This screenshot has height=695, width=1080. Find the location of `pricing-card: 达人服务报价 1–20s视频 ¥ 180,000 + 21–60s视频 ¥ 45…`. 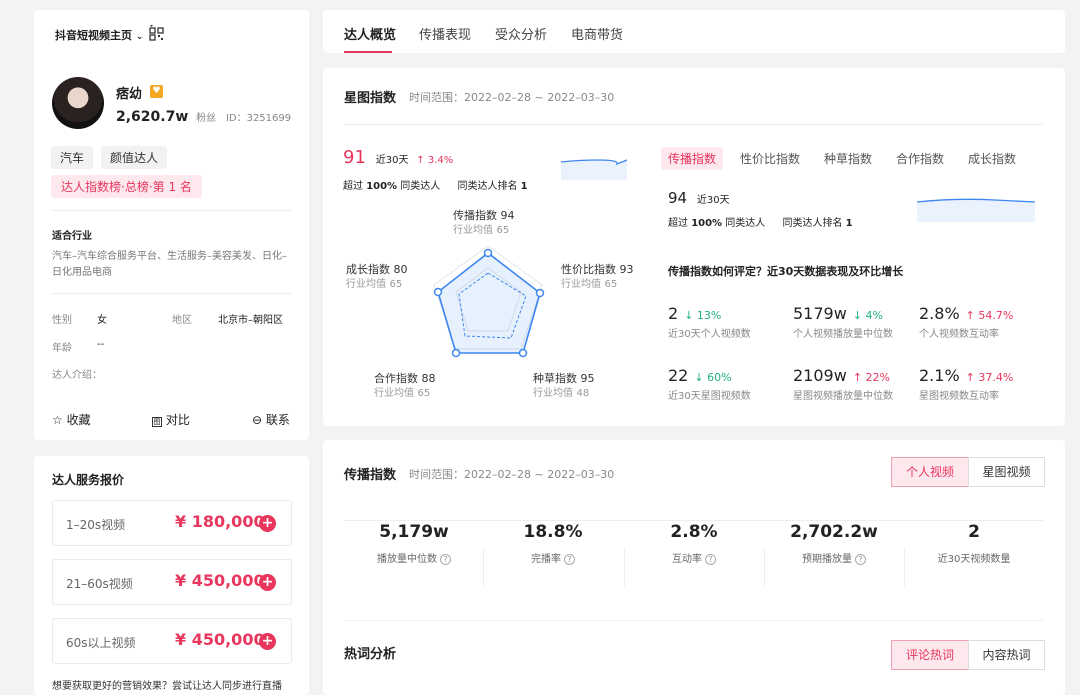

pricing-card: 达人服务报价 1–20s视频 ¥ 180,000 + 21–60s视频 ¥ 45… is located at coordinates (171, 575).